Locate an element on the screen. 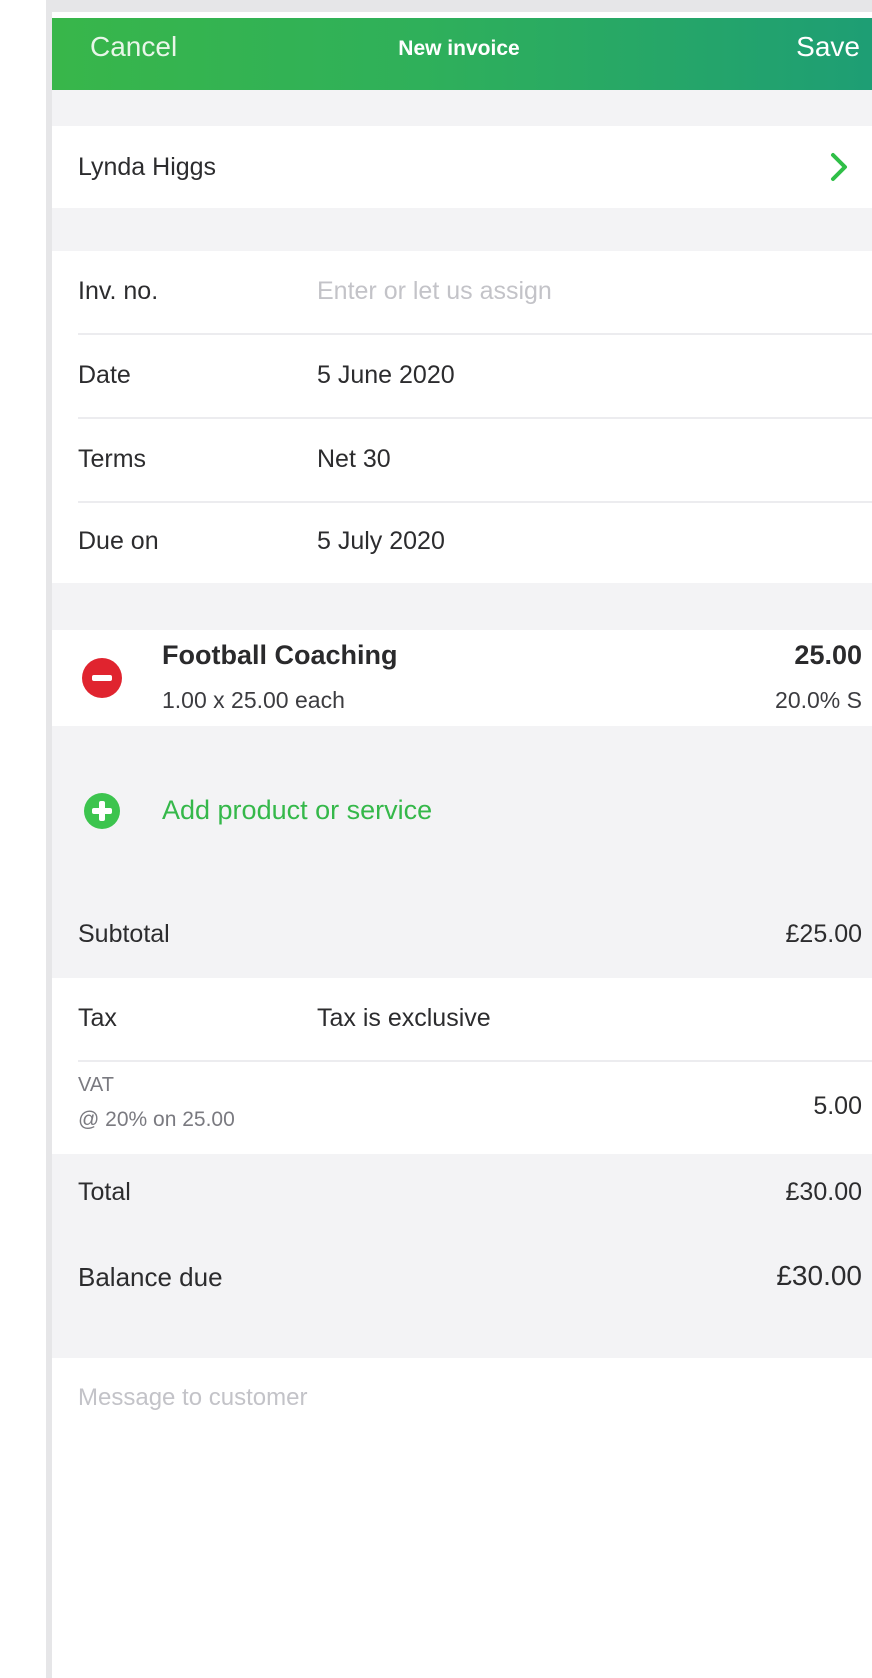 Image resolution: width=872 pixels, height=1678 pixels. nav-bar: Cancel New invoice Save is located at coordinates (462, 54).